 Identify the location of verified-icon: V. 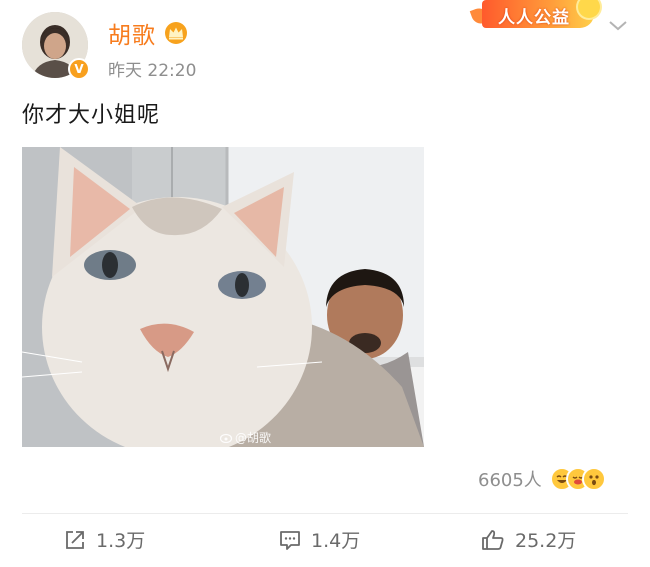
(79, 69).